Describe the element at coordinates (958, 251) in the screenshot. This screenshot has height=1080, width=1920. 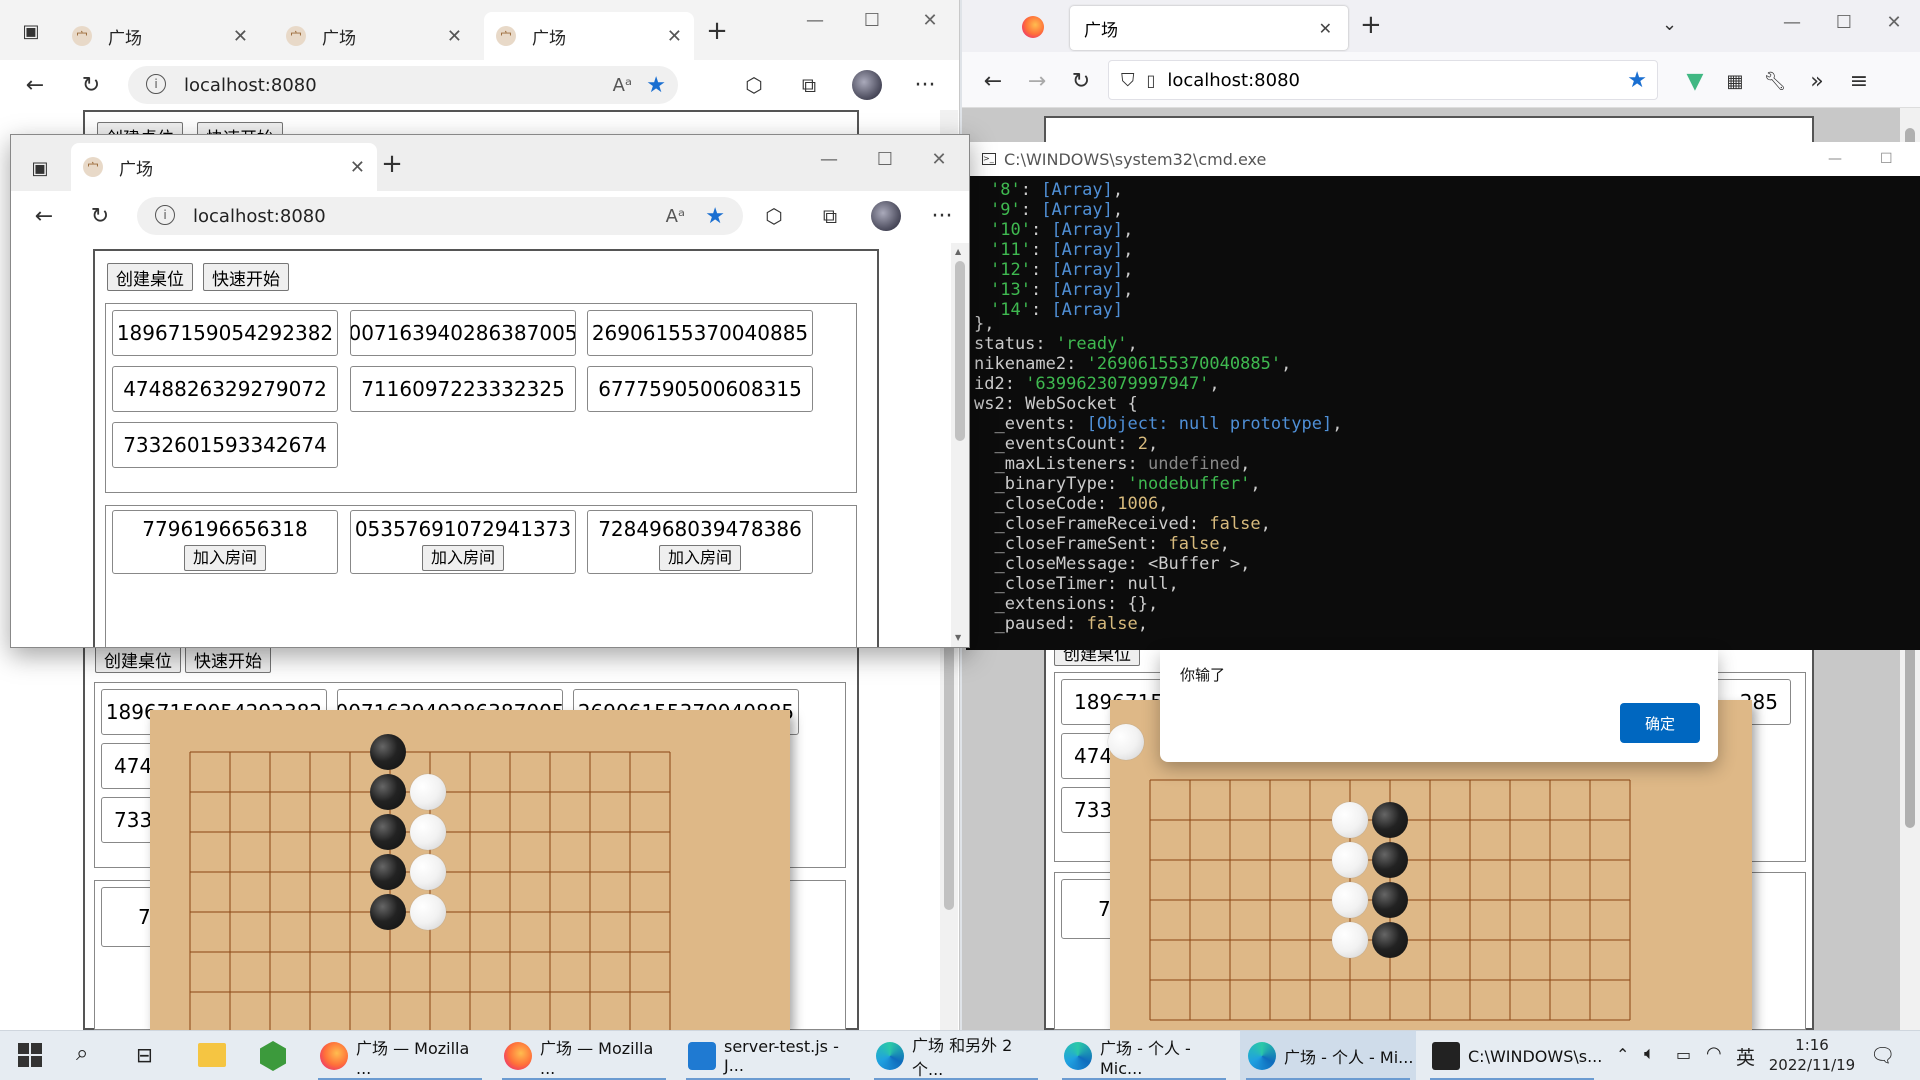
I see `scroll-up-icon: ▲` at that location.